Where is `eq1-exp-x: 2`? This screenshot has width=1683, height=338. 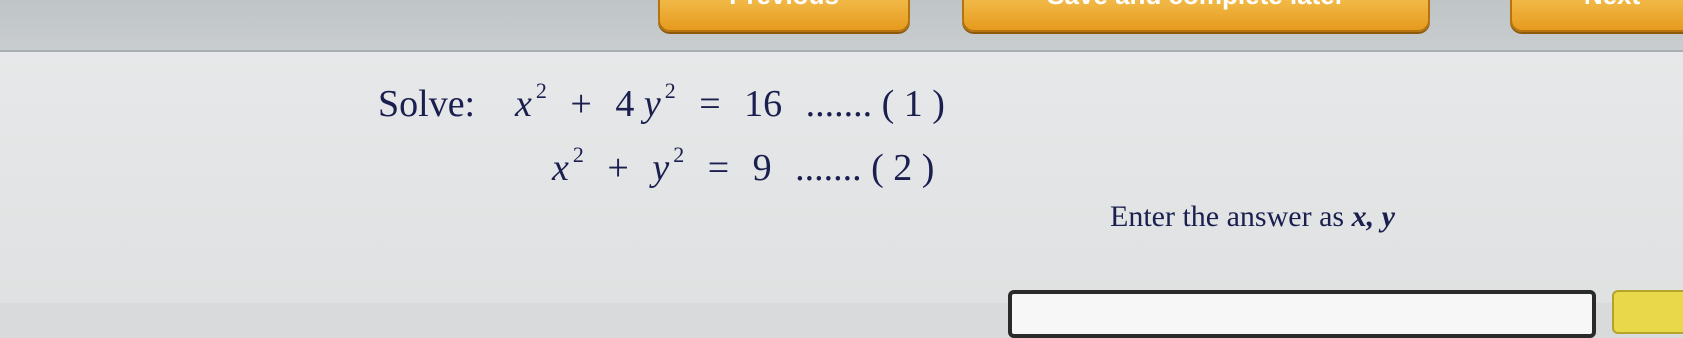
eq1-exp-x: 2 is located at coordinates (541, 91).